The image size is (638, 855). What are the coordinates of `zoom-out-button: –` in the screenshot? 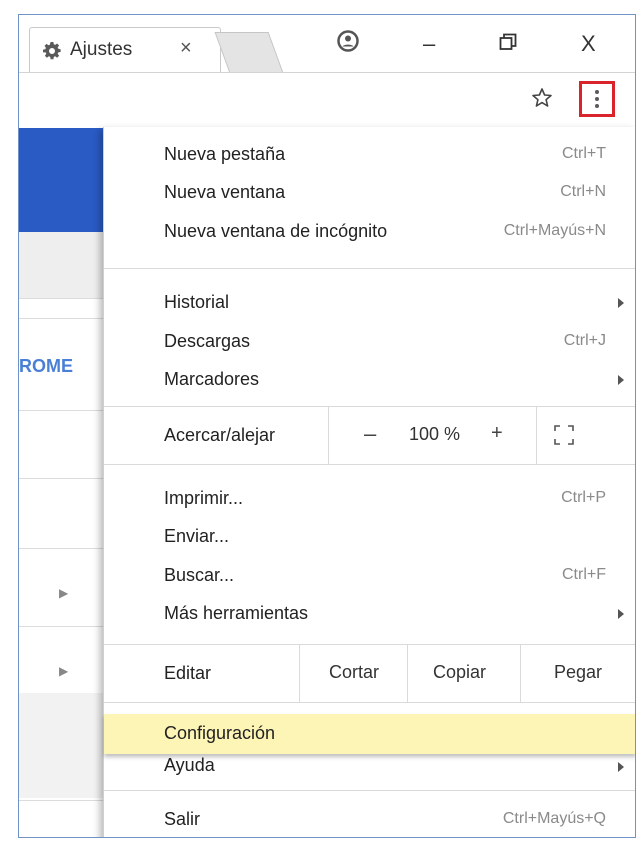 It's located at (370, 434).